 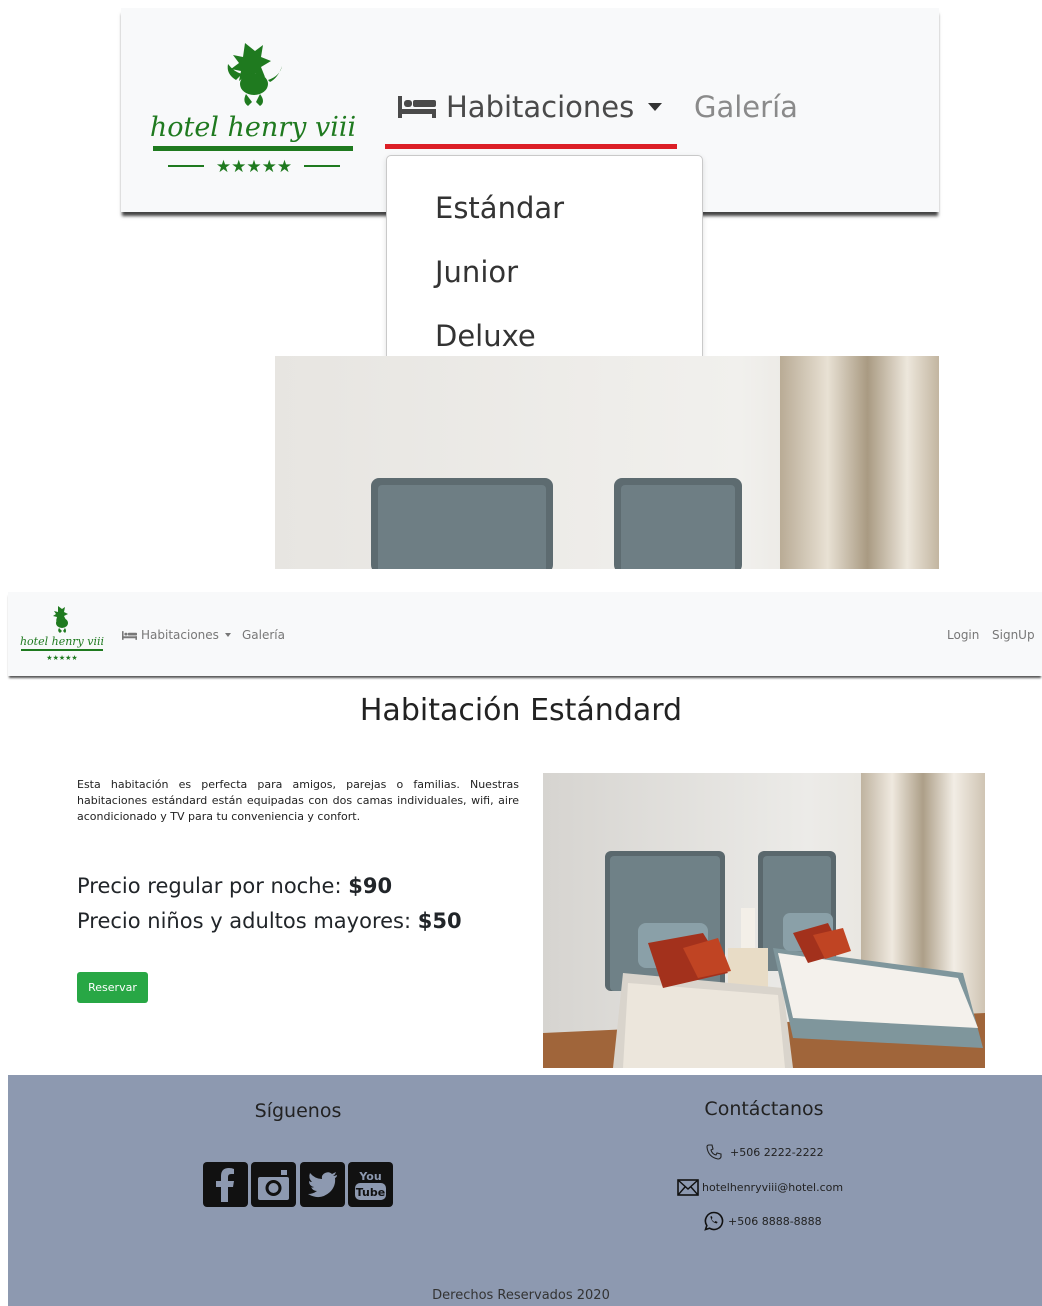 I want to click on nav-habitaciones-toggle: Habitaciones, so click(x=176, y=635).